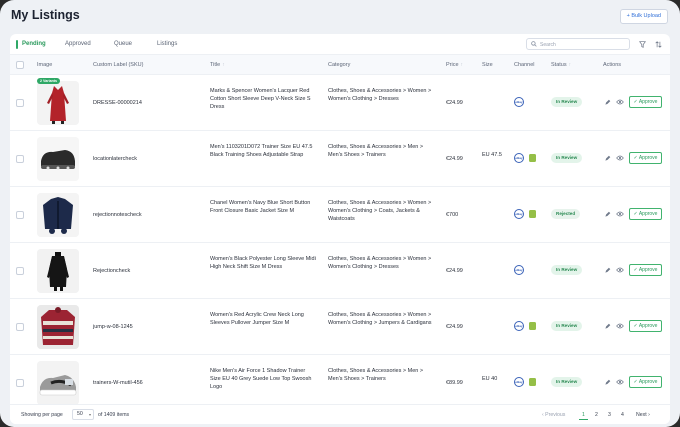 This screenshot has height=427, width=680. I want to click on col-price: Price ↑, so click(454, 65).